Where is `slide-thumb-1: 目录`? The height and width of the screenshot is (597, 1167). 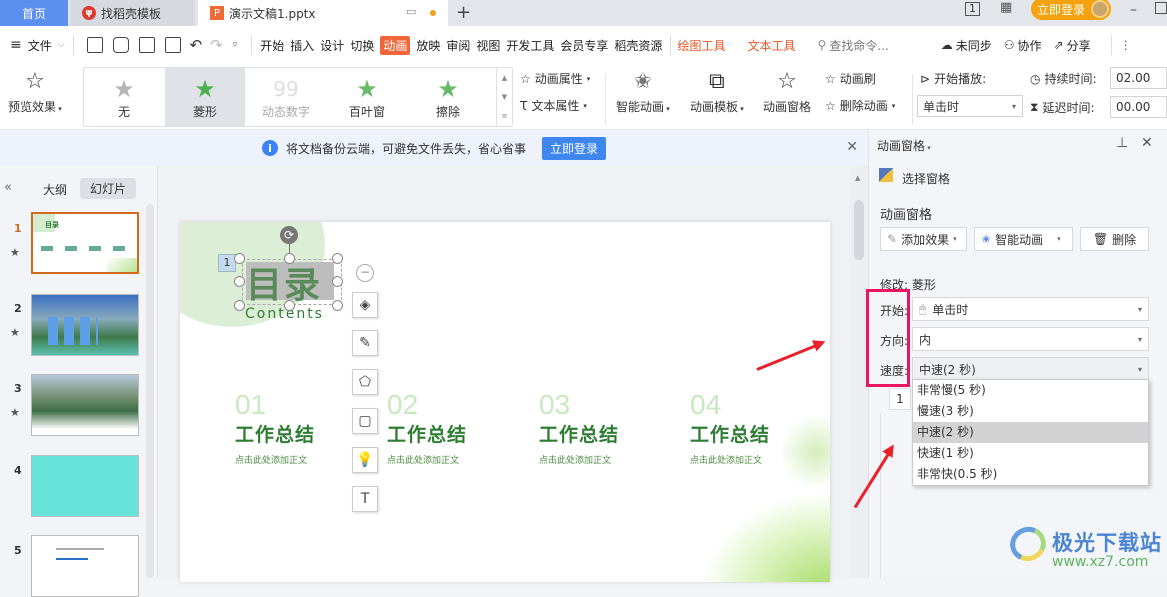 slide-thumb-1: 目录 is located at coordinates (85, 243).